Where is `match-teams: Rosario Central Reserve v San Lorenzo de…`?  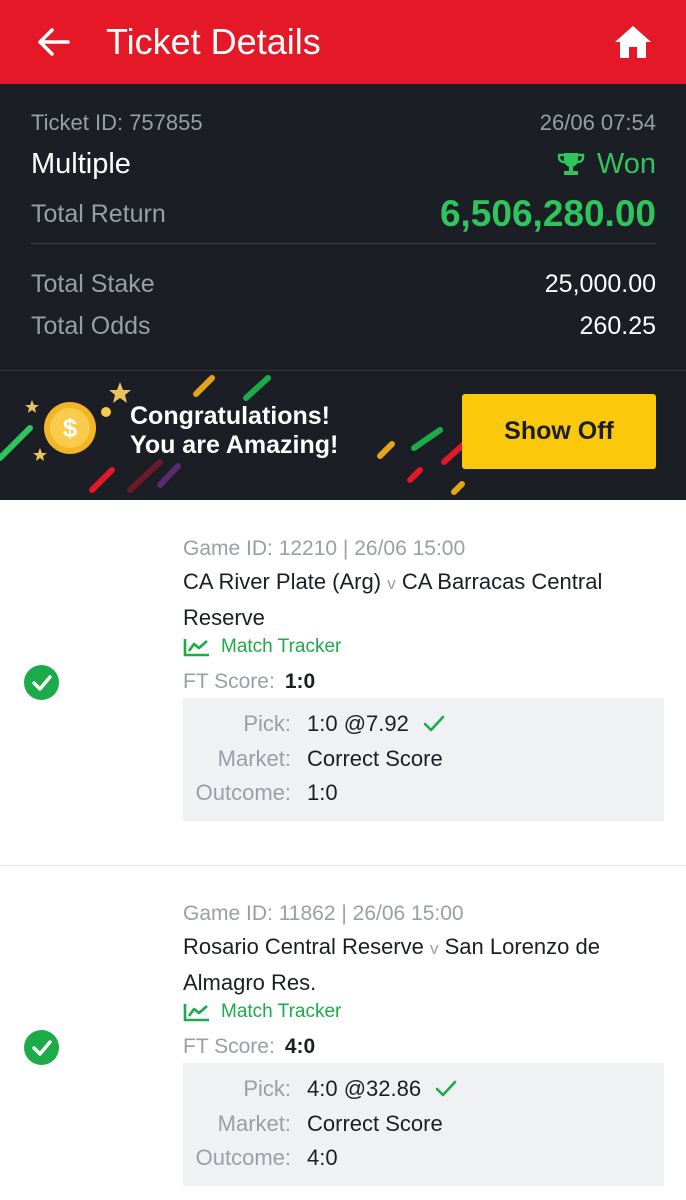 match-teams: Rosario Central Reserve v San Lorenzo de… is located at coordinates (418, 965).